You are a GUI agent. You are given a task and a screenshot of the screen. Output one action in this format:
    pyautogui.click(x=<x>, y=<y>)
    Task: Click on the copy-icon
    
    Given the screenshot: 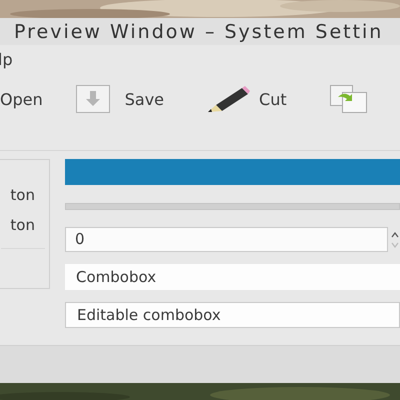 What is the action you would take?
    pyautogui.click(x=348, y=99)
    